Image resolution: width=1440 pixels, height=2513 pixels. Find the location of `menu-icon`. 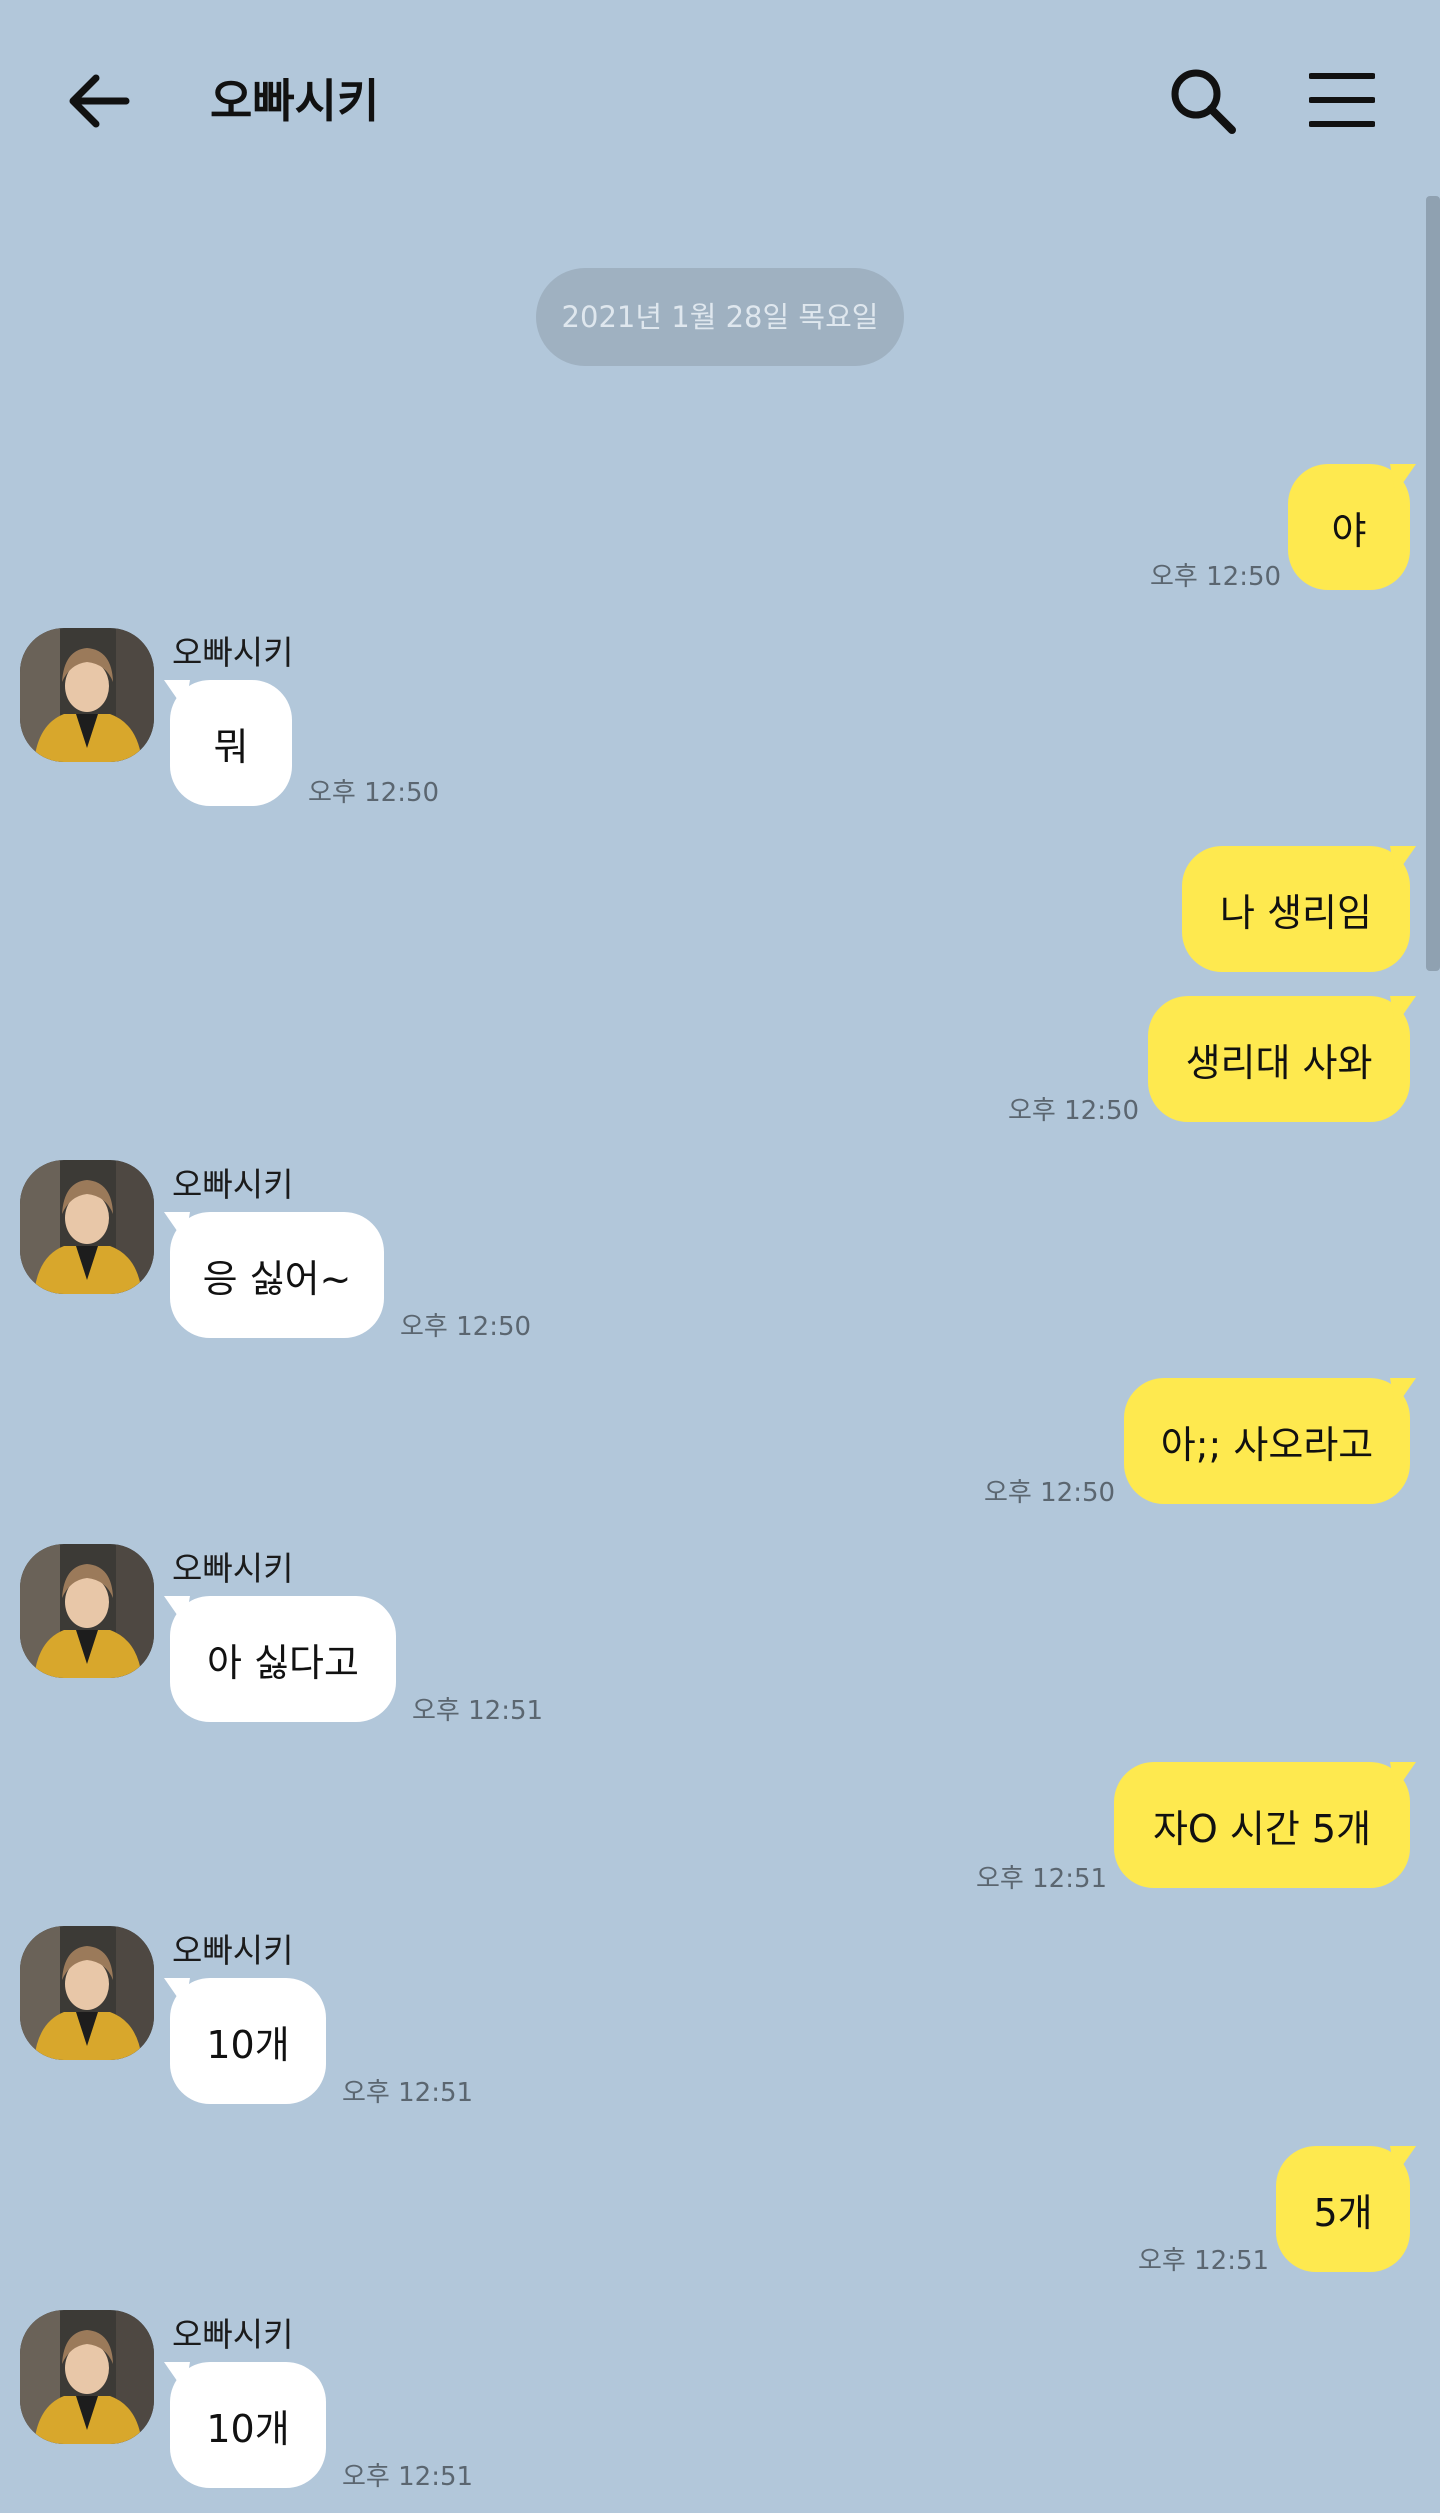

menu-icon is located at coordinates (1342, 100).